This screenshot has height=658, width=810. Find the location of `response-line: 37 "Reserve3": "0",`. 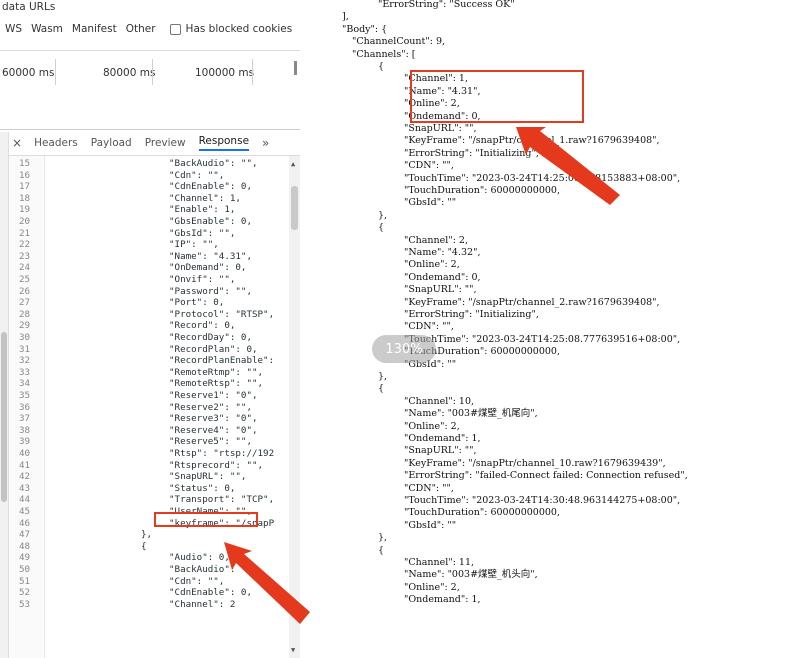

response-line: 37 "Reserve3": "0", is located at coordinates (149, 419).